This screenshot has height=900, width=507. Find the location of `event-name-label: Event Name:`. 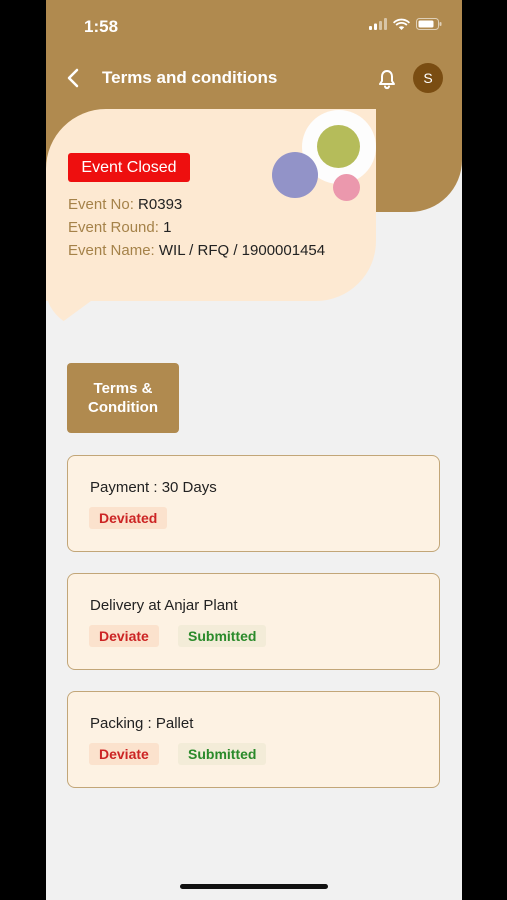

event-name-label: Event Name: is located at coordinates (111, 250).